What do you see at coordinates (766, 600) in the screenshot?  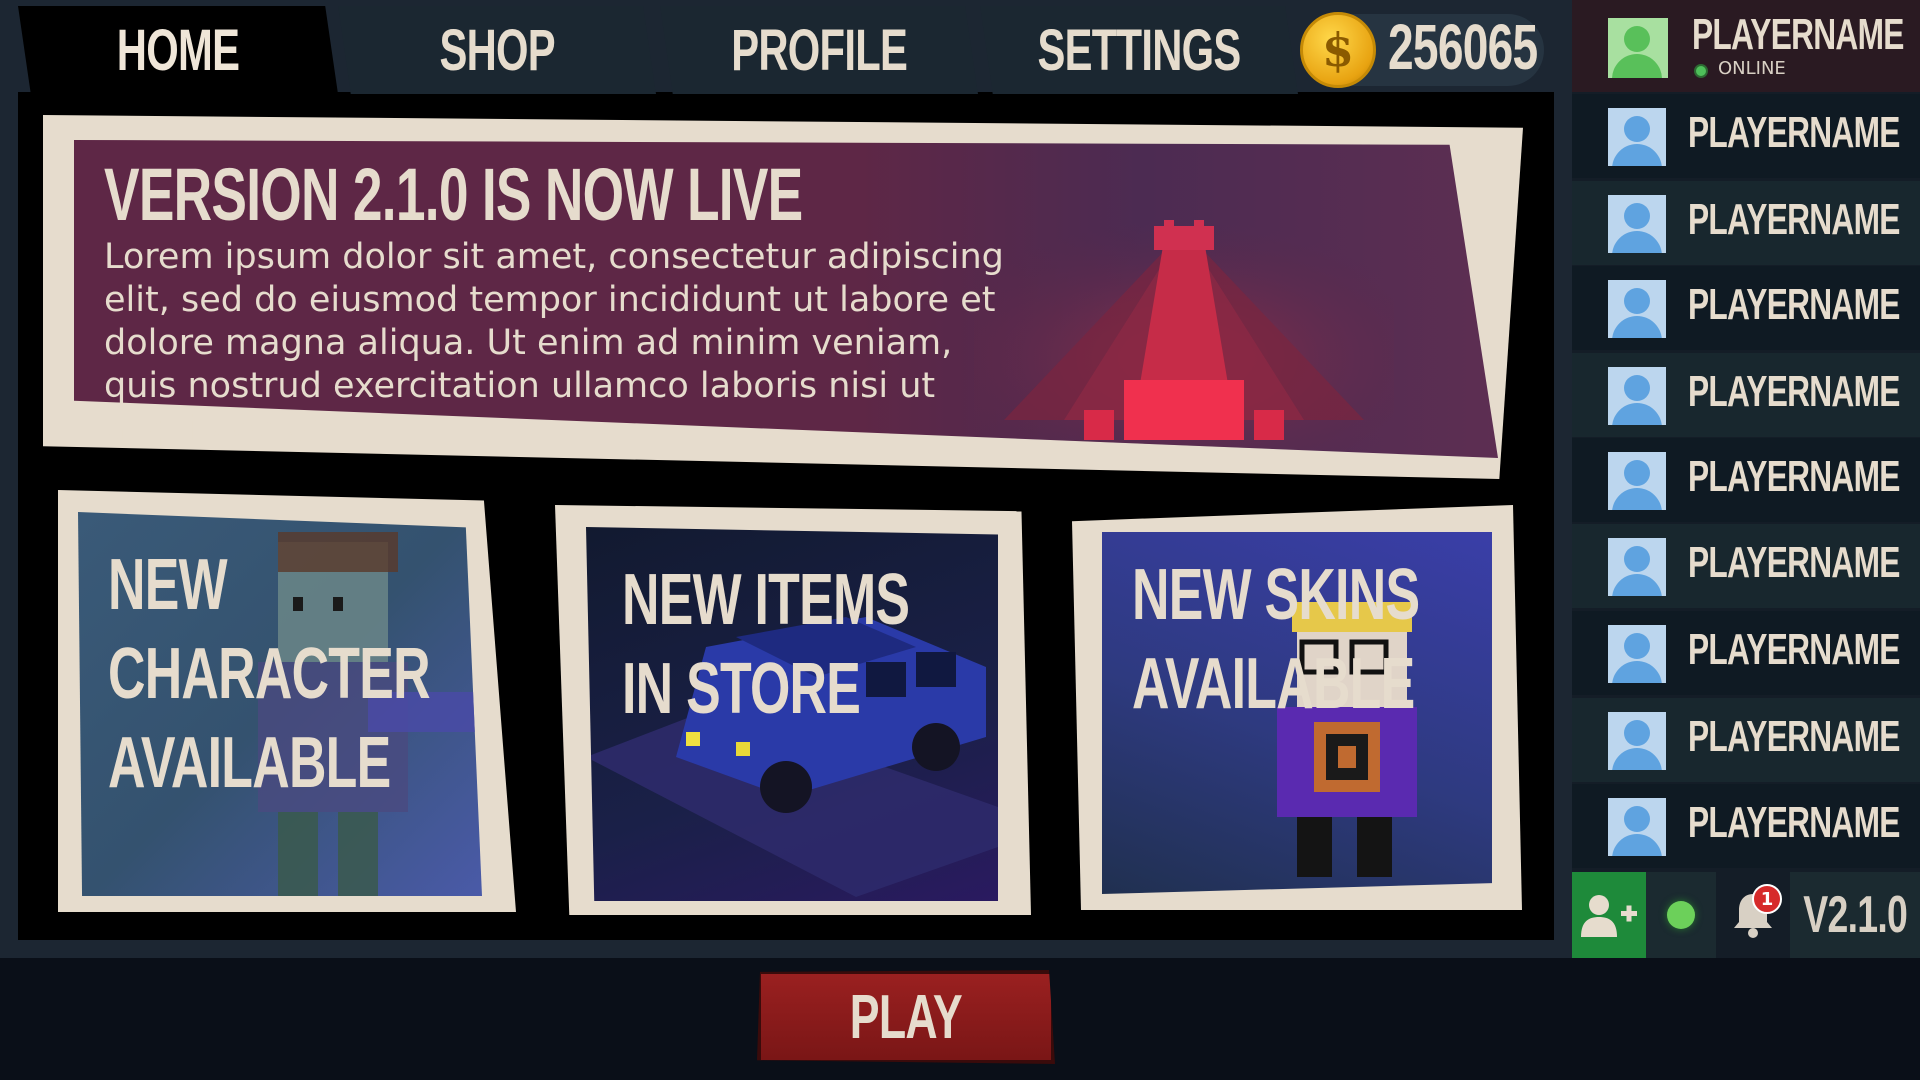 I see `card-title-line: NEW ITEMS` at bounding box center [766, 600].